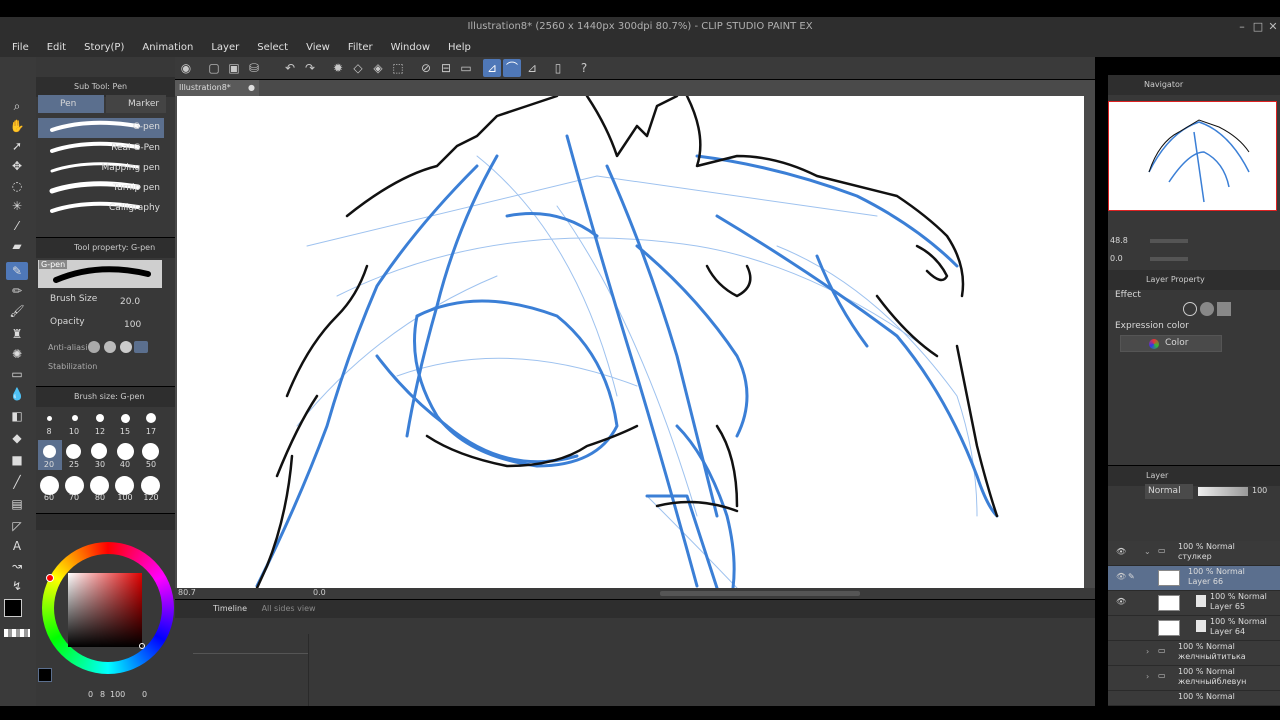 The width and height of the screenshot is (1280, 720). What do you see at coordinates (101, 149) in the screenshot?
I see `brush-real-g-pen: Real G-Pen` at bounding box center [101, 149].